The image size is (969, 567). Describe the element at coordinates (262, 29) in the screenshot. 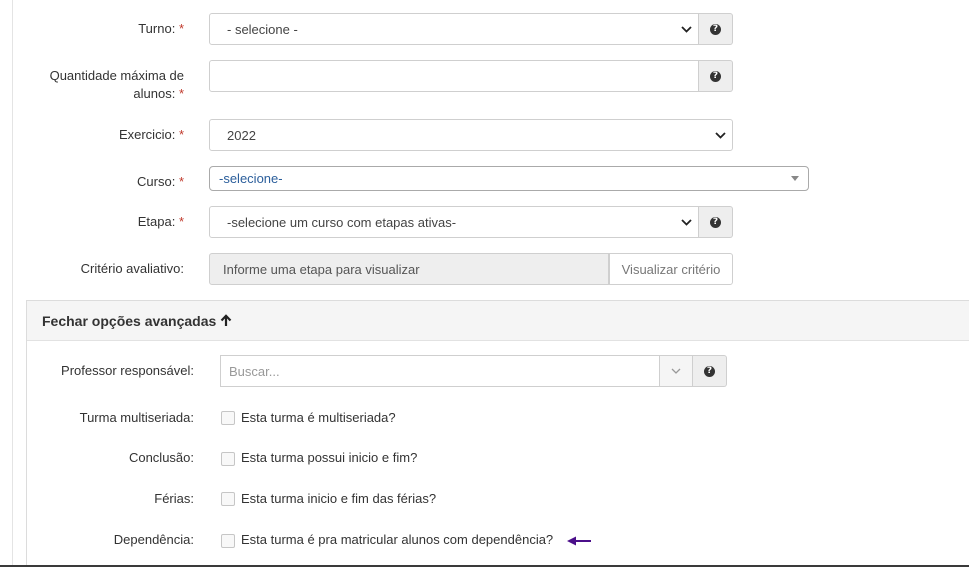

I see `turno-select-value: - selecione -` at that location.